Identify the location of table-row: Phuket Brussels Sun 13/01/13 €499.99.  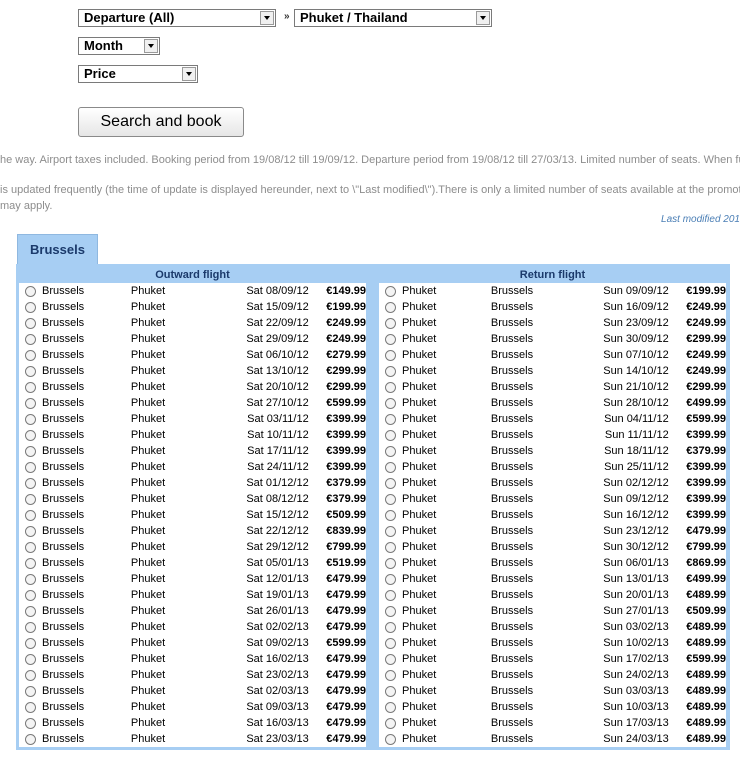
(552, 579).